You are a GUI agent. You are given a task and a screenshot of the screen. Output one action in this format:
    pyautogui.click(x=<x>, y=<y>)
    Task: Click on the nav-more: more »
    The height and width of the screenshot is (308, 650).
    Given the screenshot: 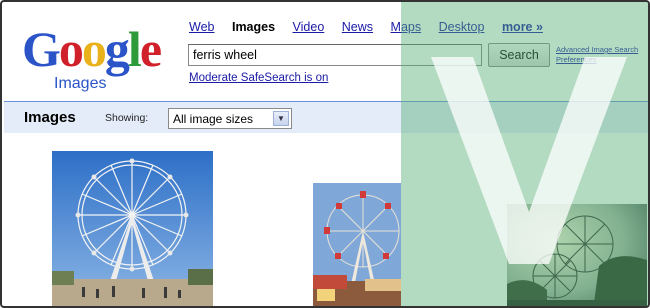 What is the action you would take?
    pyautogui.click(x=522, y=27)
    